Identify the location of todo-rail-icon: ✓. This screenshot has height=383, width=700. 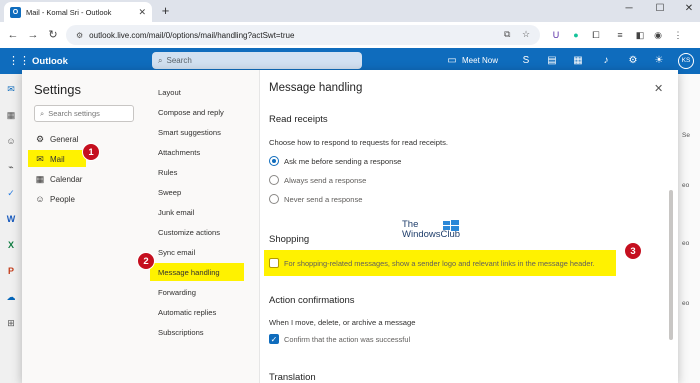
(11, 193).